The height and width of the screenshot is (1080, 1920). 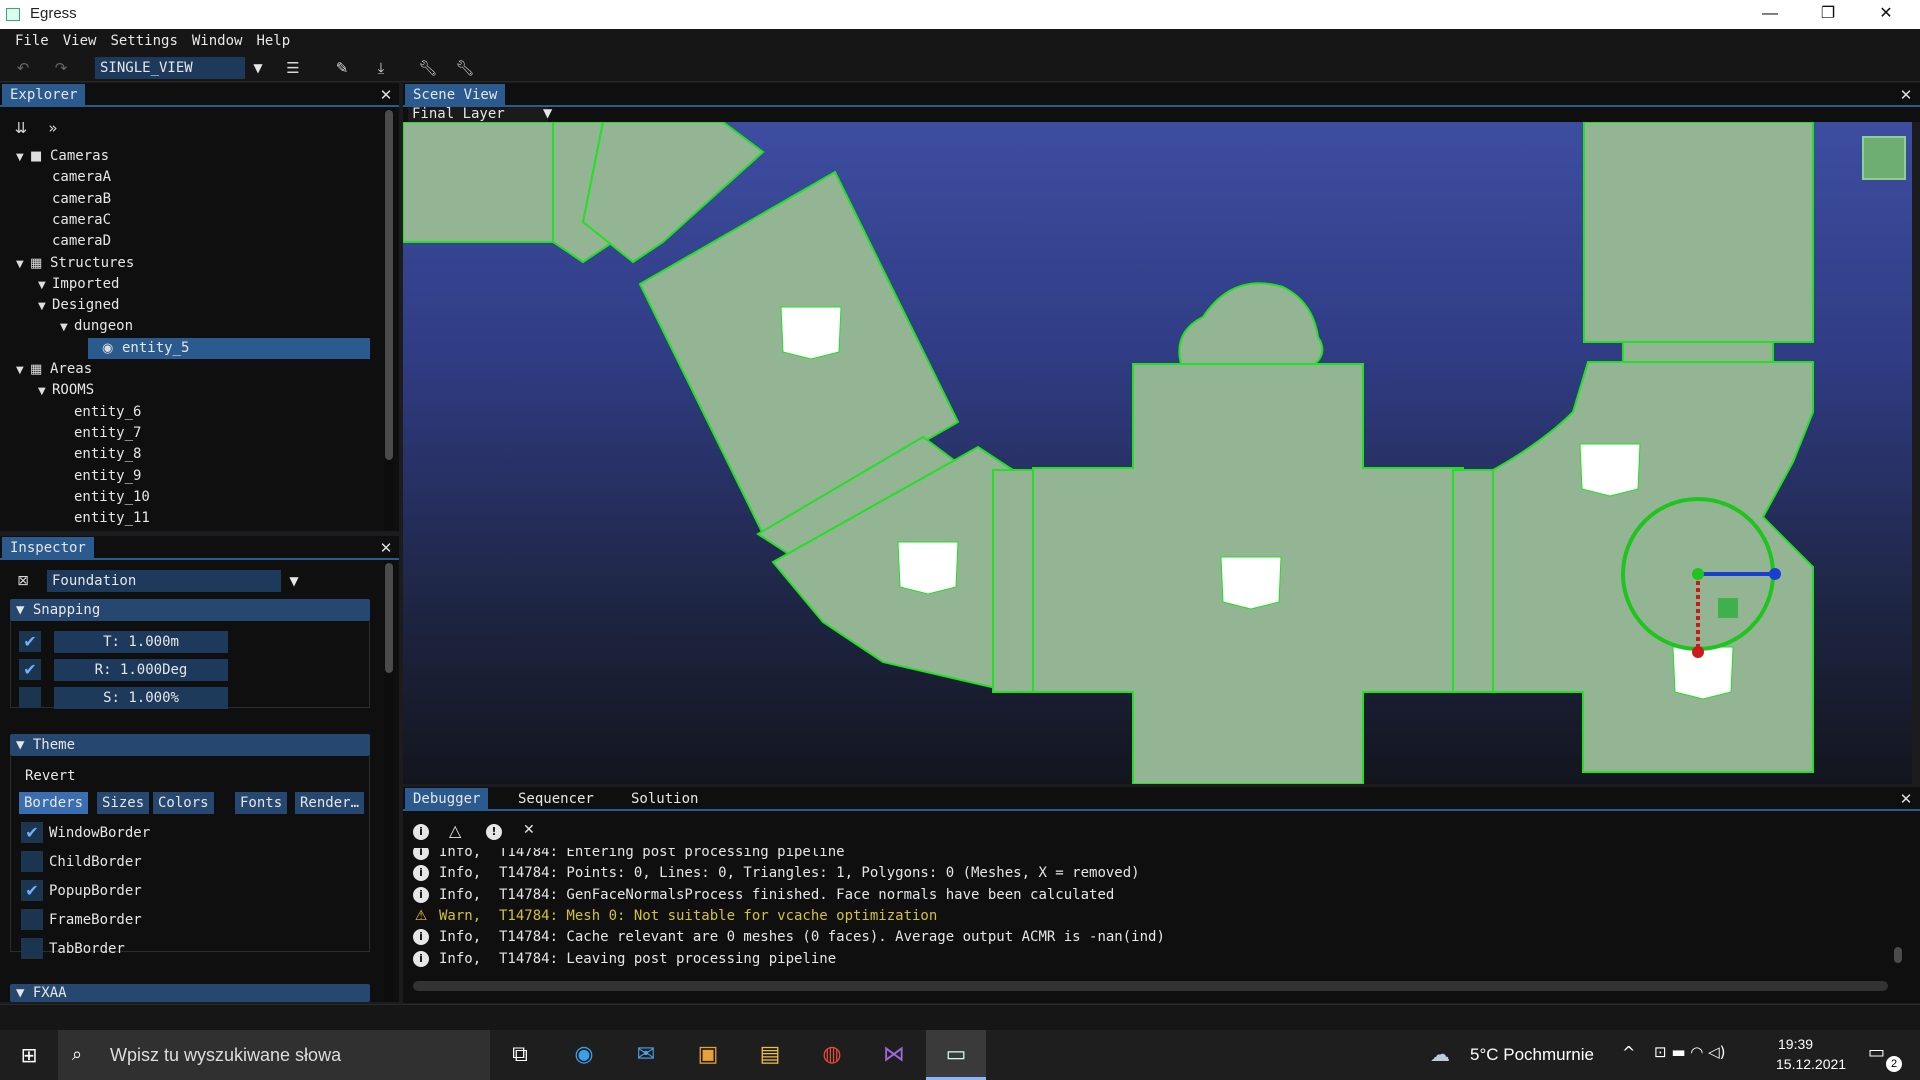 What do you see at coordinates (389, 319) in the screenshot?
I see `explorer-scrollbar` at bounding box center [389, 319].